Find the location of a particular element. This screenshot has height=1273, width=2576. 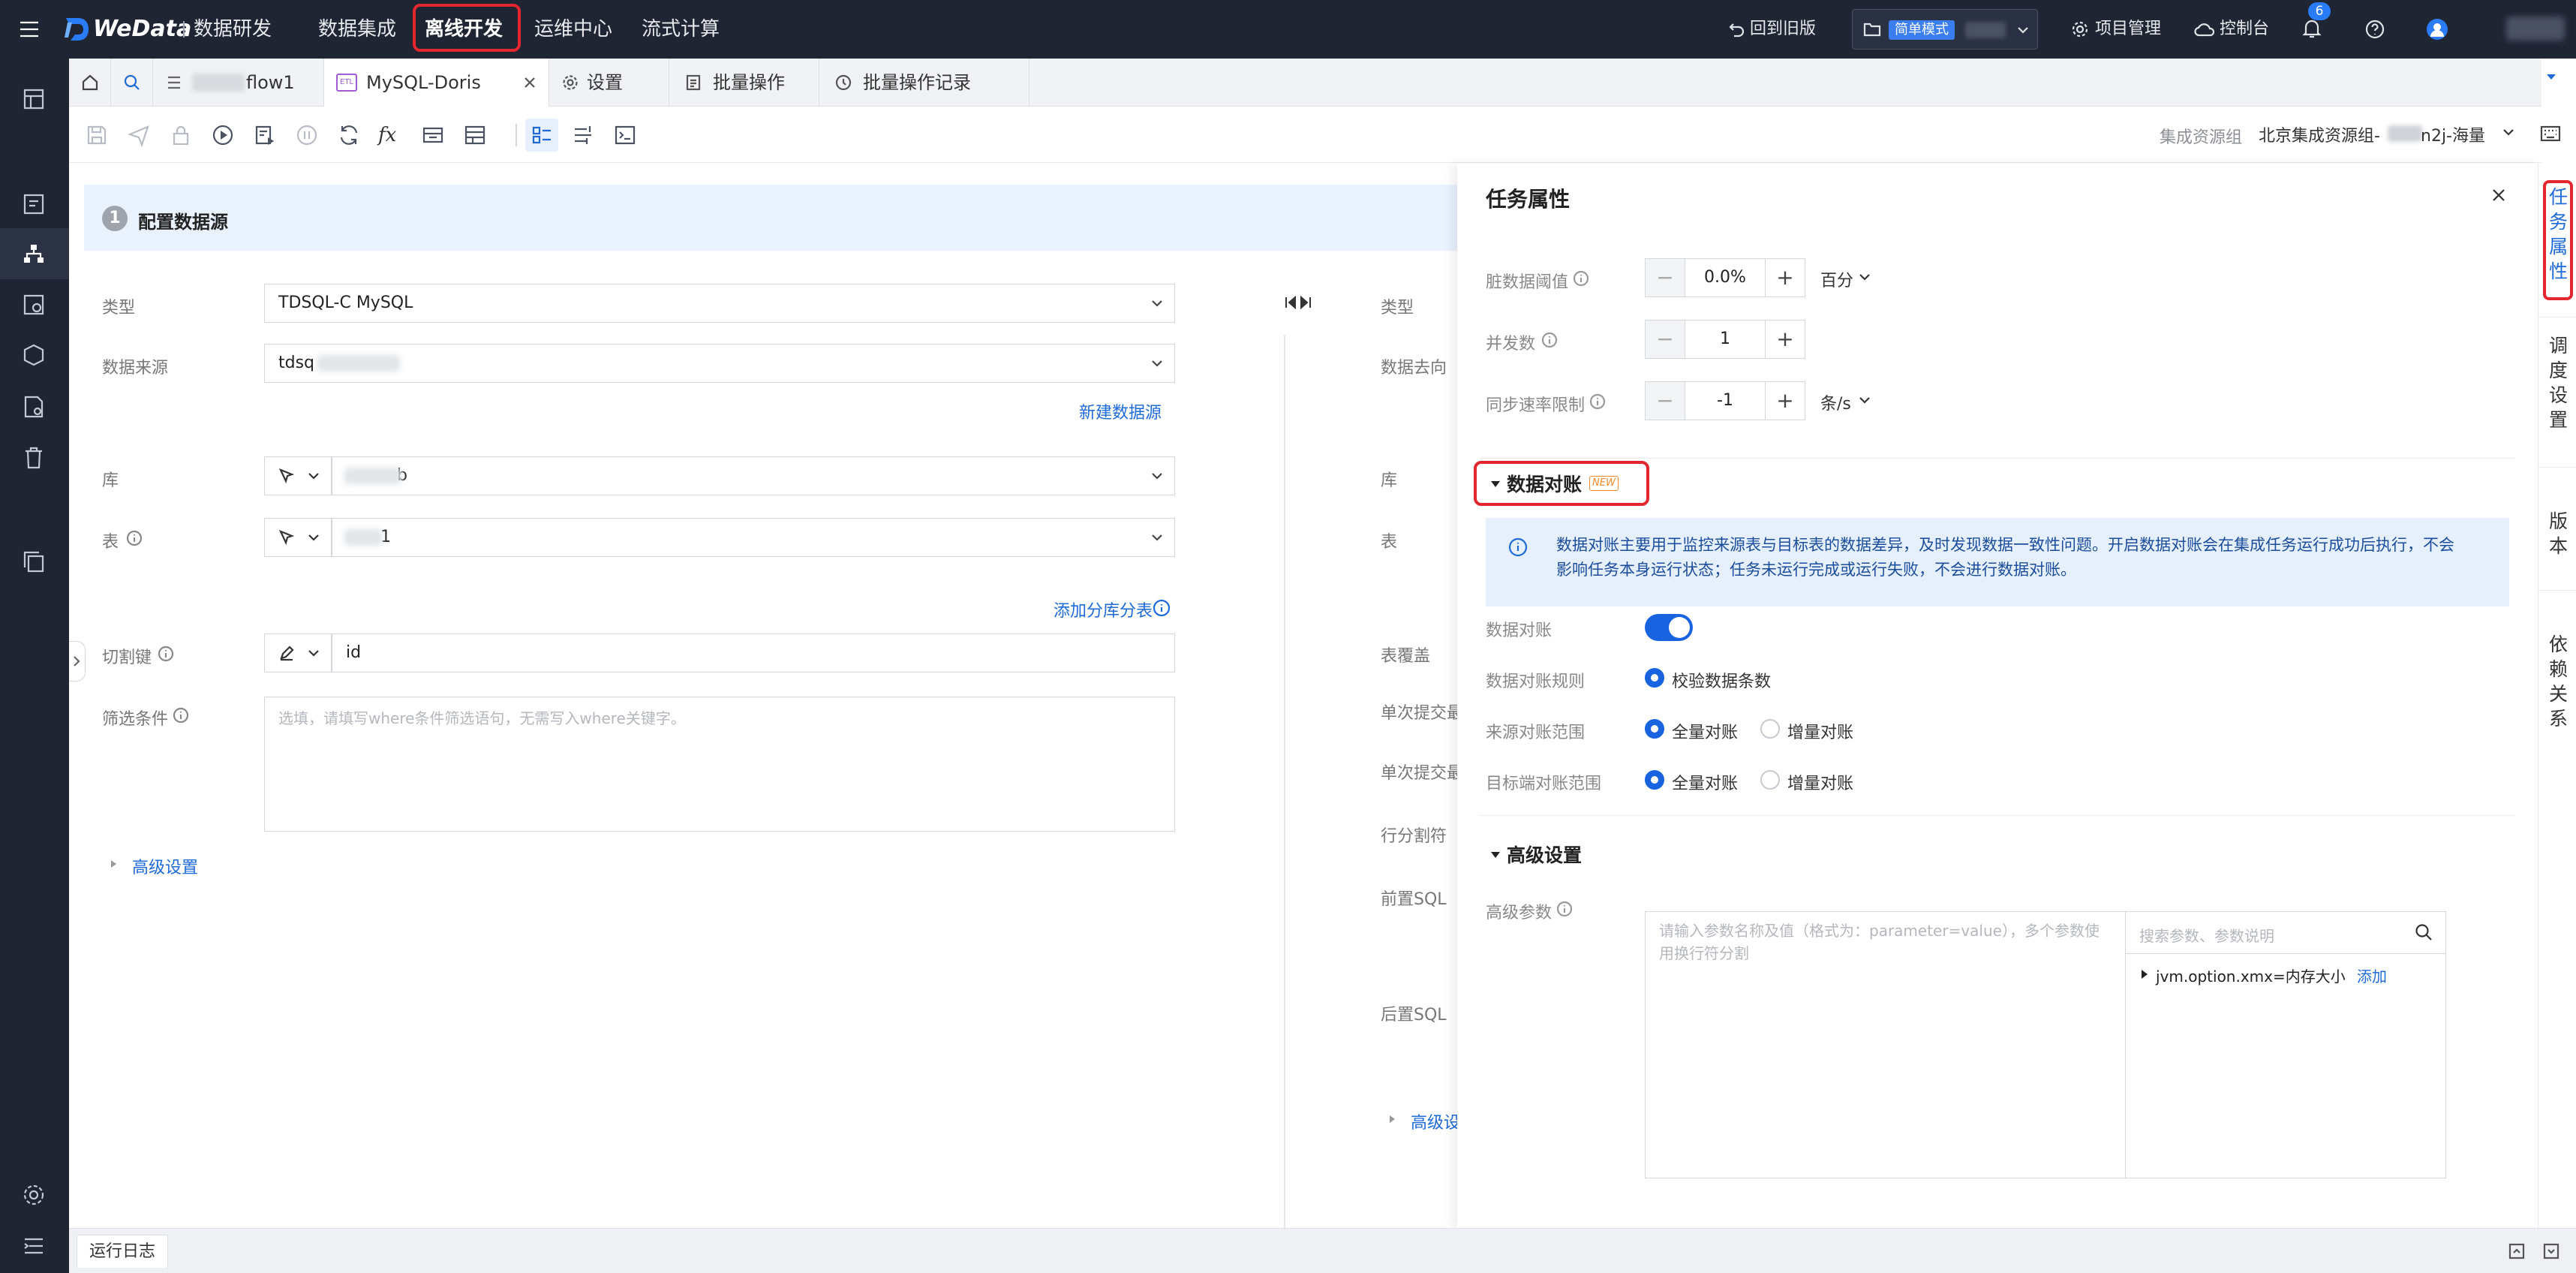

run-log-tab: 运行日志 is located at coordinates (123, 1251).